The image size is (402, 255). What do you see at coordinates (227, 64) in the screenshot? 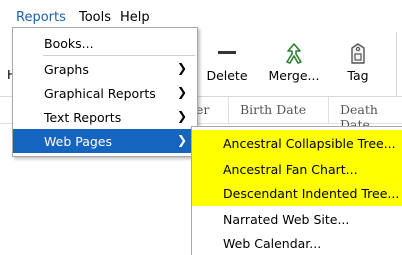
I see `delete-button: Delete` at bounding box center [227, 64].